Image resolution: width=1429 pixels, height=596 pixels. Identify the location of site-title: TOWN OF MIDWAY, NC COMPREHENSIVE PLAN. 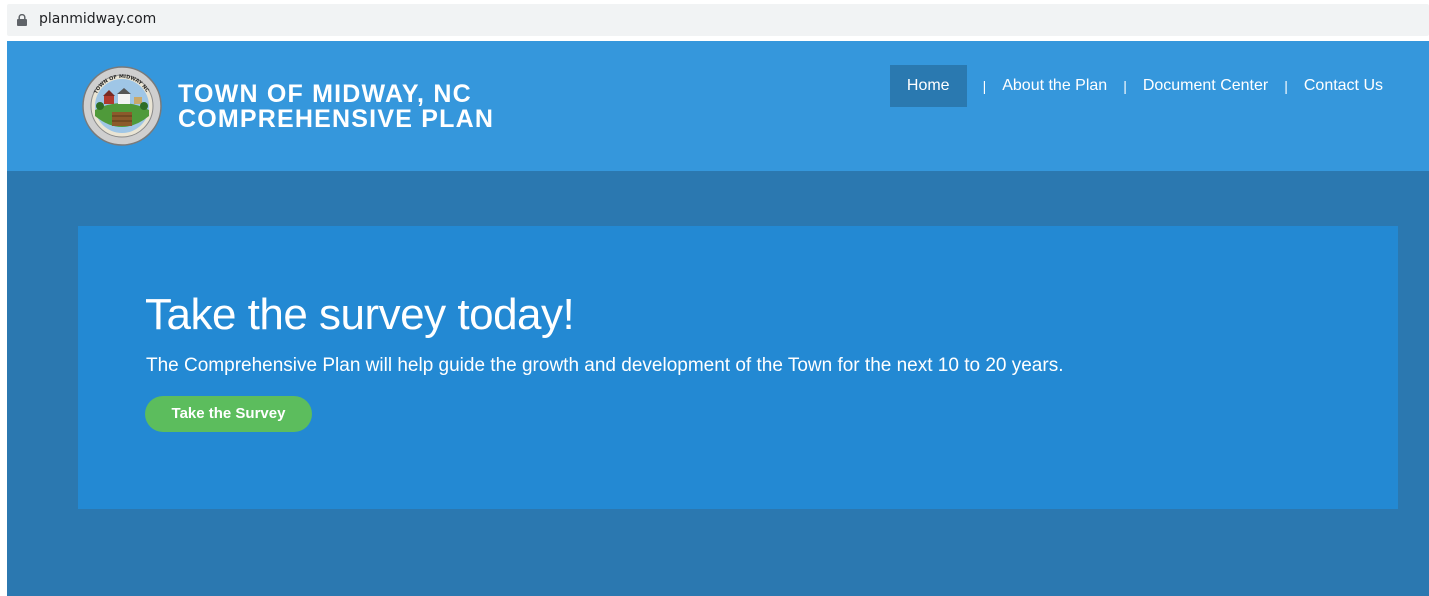
(336, 107).